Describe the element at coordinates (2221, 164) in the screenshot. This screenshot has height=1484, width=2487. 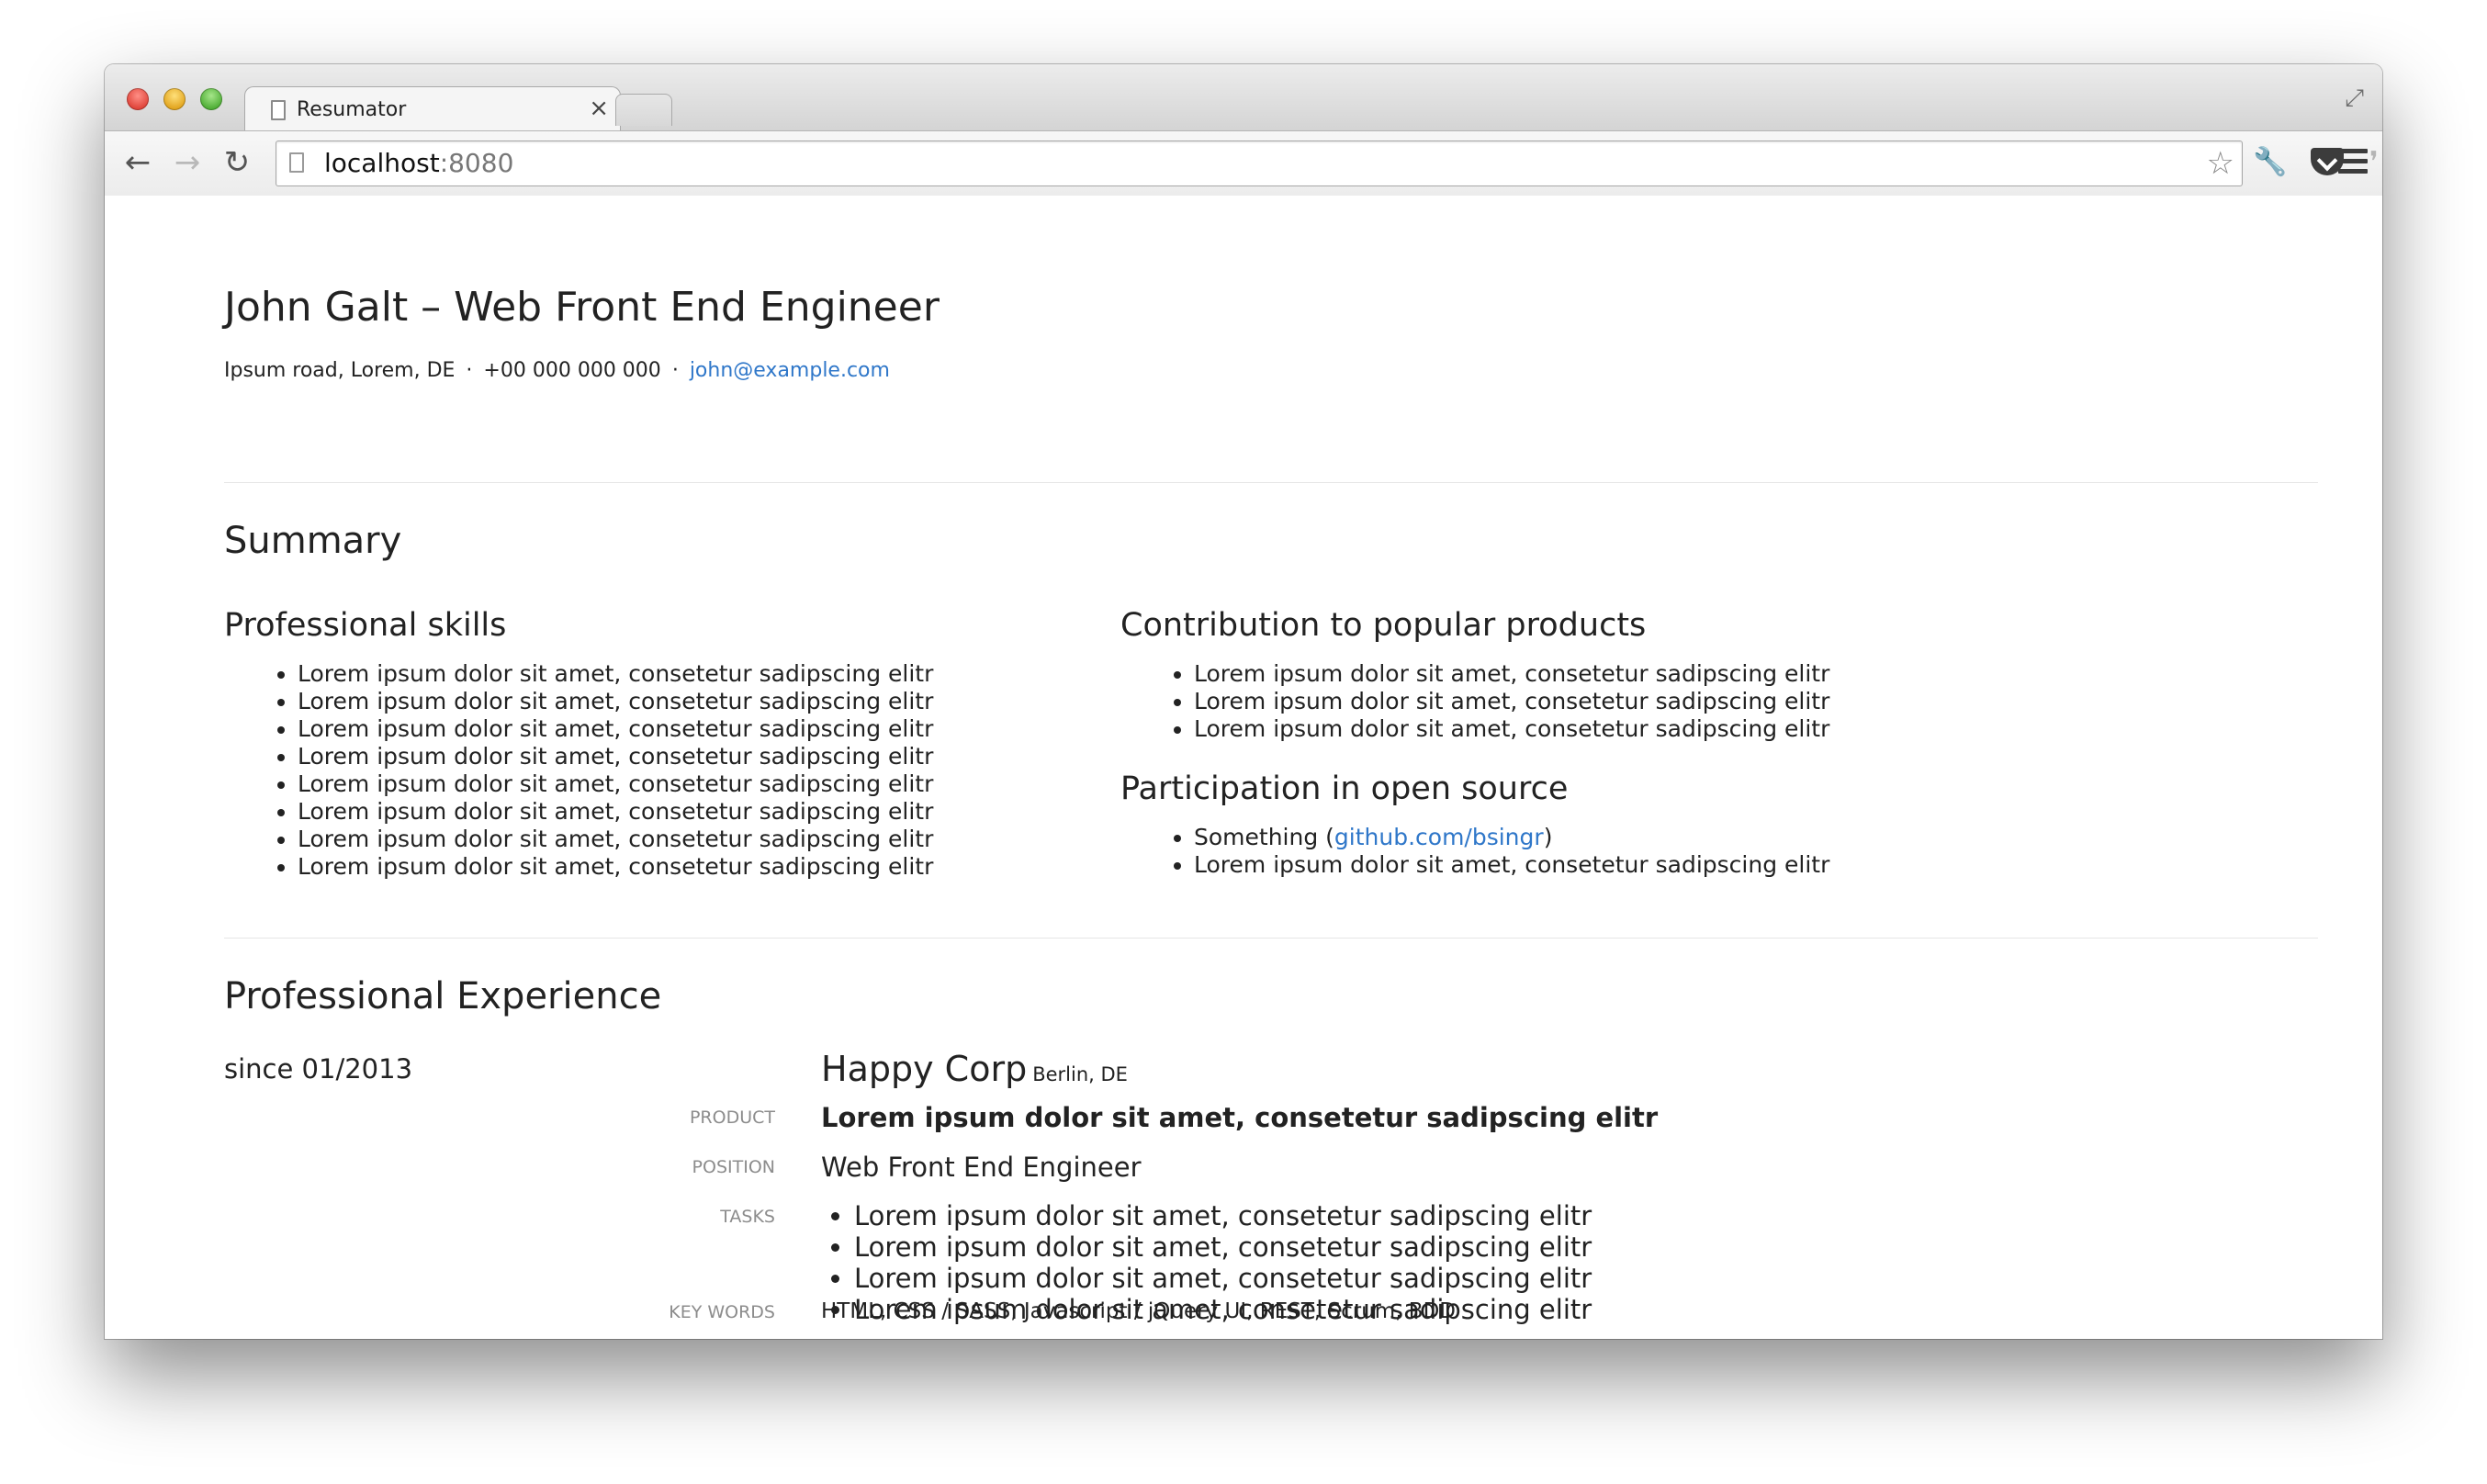
I see `bookmark-star-icon: ☆` at that location.